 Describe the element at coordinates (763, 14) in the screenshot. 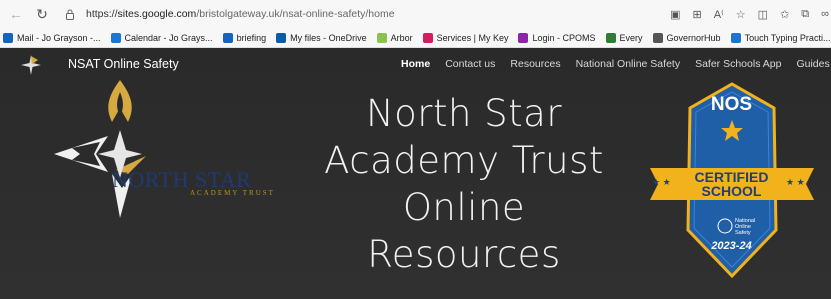

I see `split-screen-icon: ◫` at that location.